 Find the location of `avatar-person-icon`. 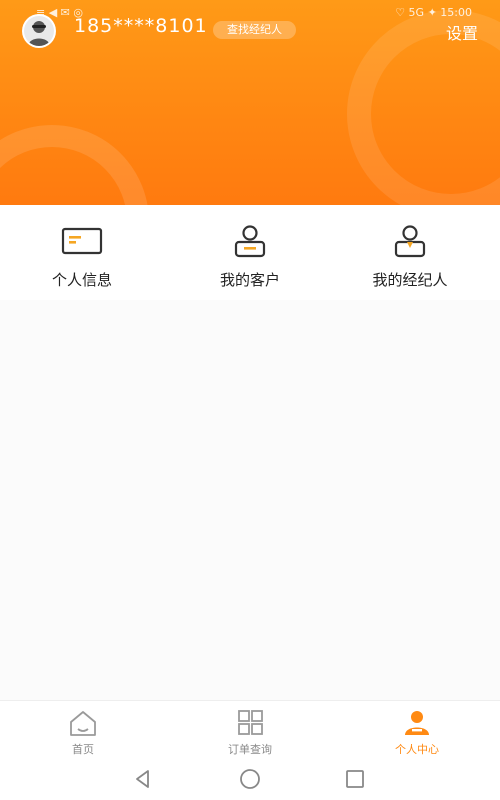

avatar-person-icon is located at coordinates (39, 31).